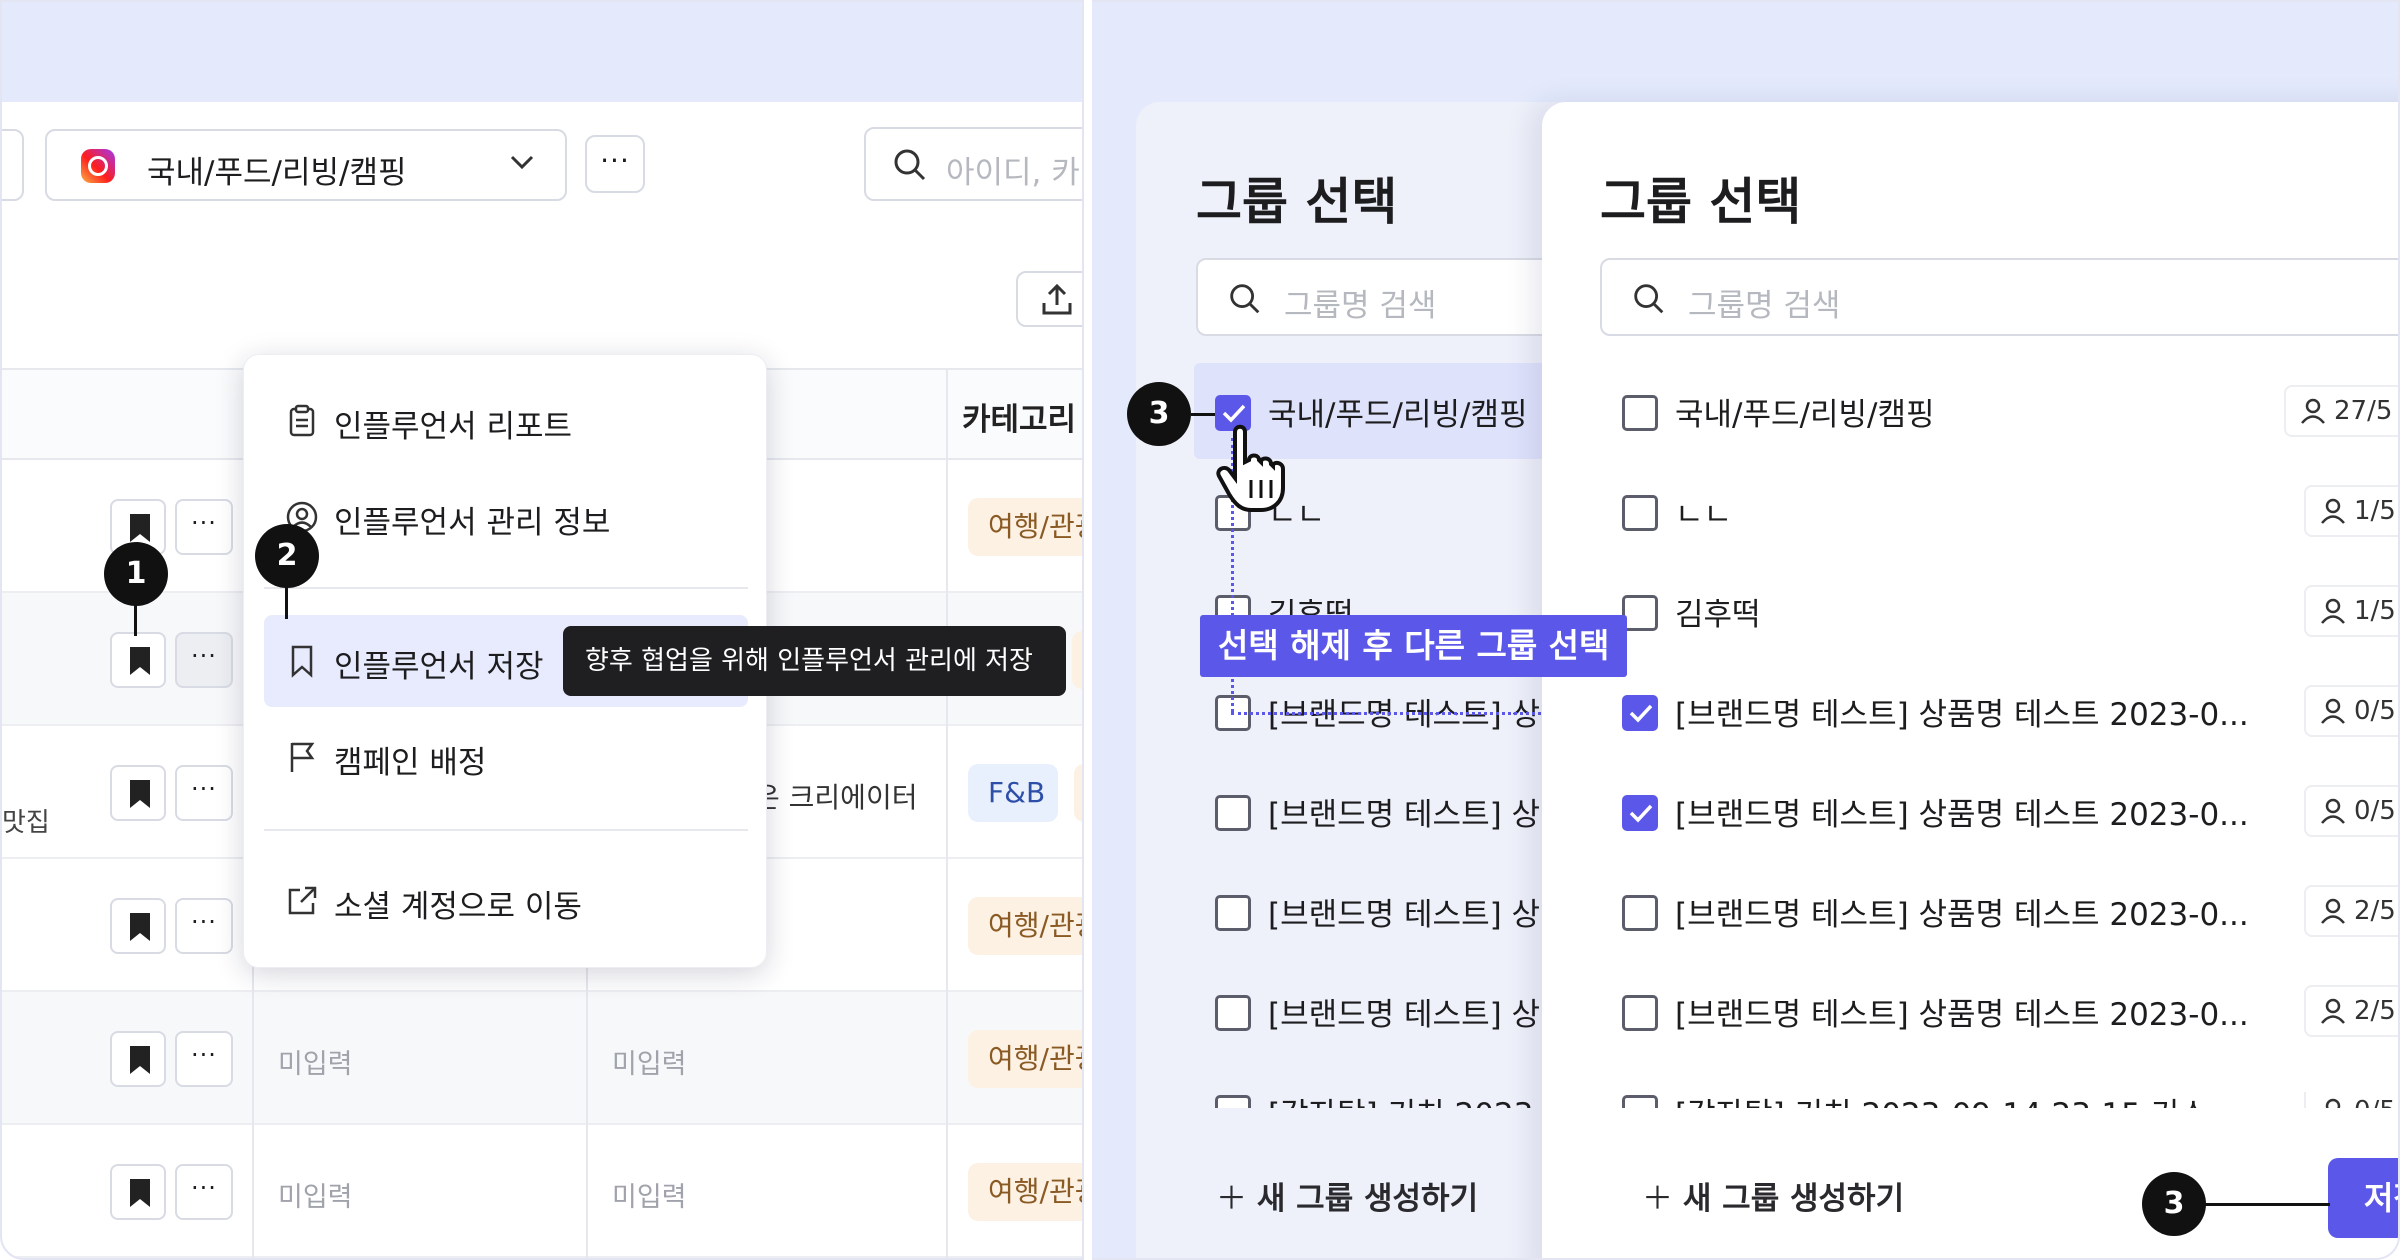 Image resolution: width=2400 pixels, height=1260 pixels. What do you see at coordinates (1019, 420) in the screenshot?
I see `category-column-header: 카테고리` at bounding box center [1019, 420].